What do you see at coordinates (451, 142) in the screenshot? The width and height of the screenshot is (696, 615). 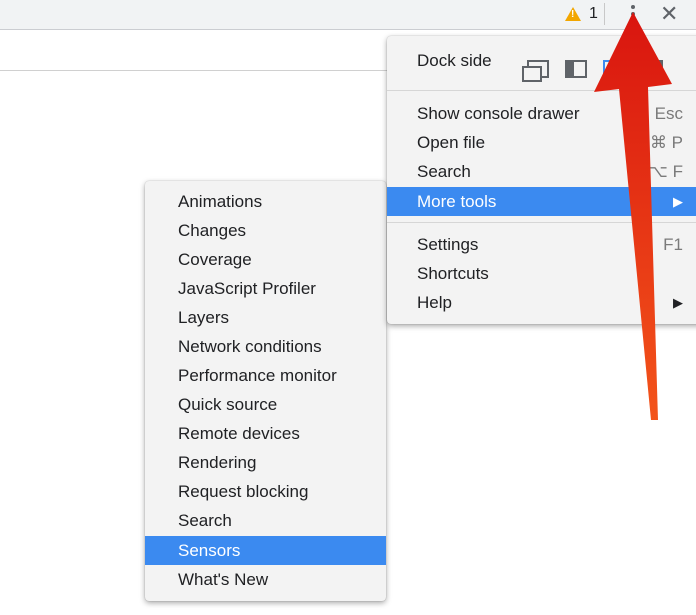 I see `menu-item-label: Open file` at bounding box center [451, 142].